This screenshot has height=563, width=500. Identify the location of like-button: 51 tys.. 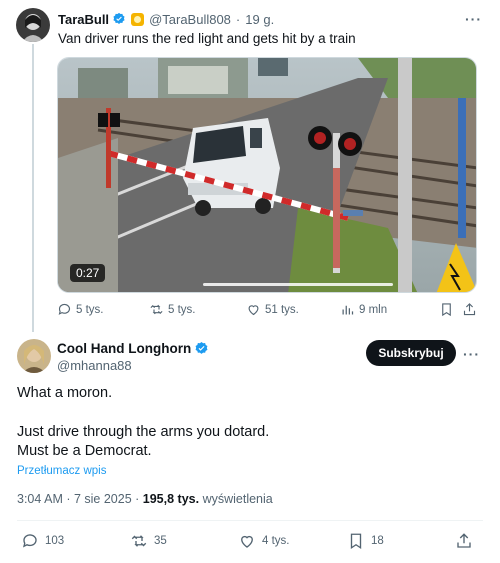
(272, 309).